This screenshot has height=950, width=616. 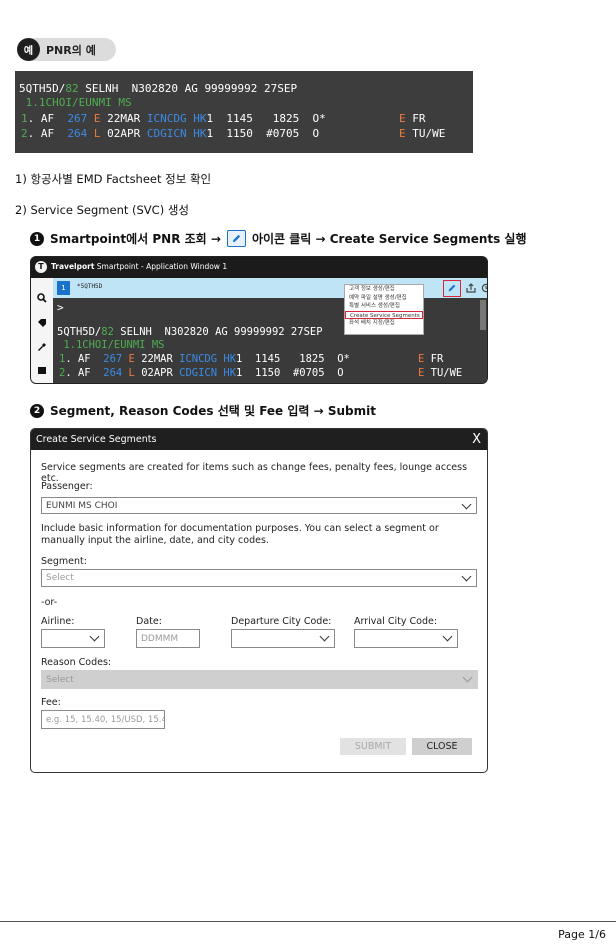 I want to click on departure-city-label: Departure City Code:, so click(x=281, y=621).